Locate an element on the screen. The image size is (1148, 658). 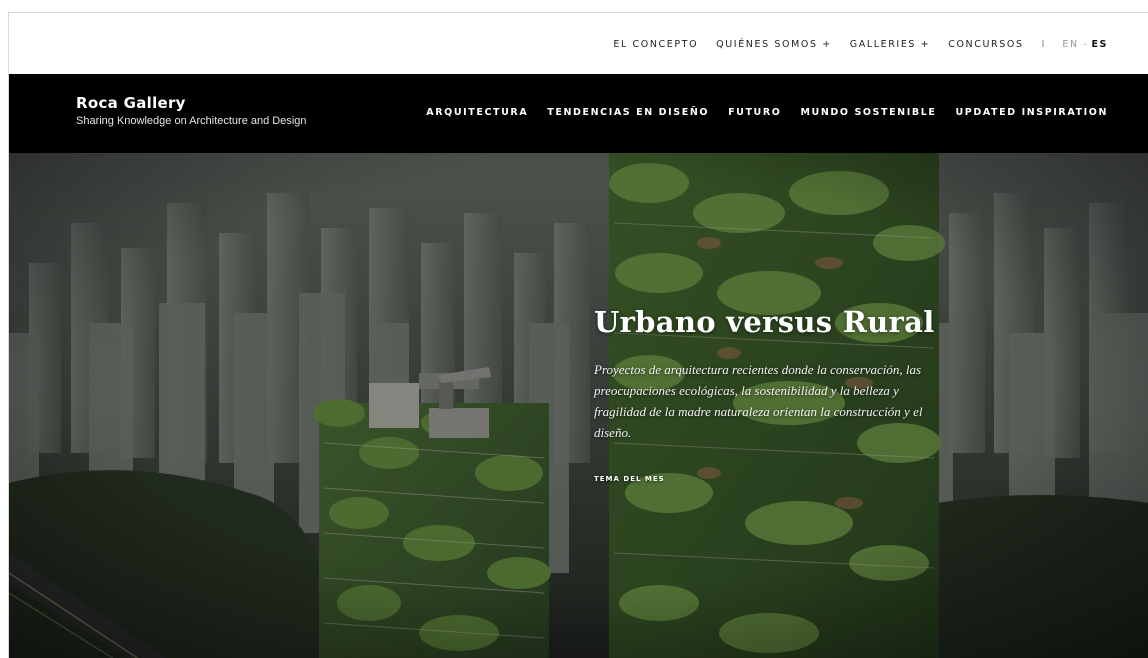
nav-concursos: CONCURSOS is located at coordinates (985, 44).